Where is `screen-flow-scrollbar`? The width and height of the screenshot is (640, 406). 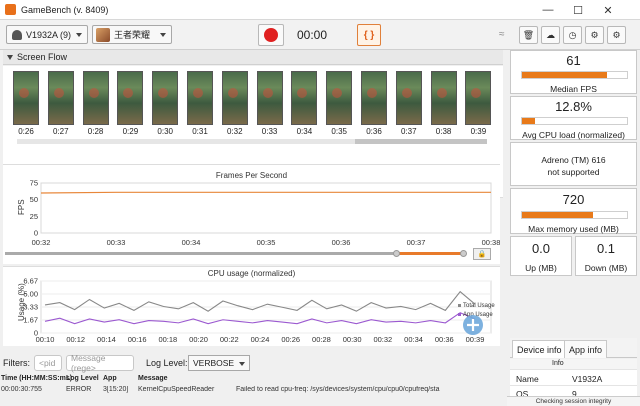
screen-flow-scrollbar is located at coordinates (253, 141).